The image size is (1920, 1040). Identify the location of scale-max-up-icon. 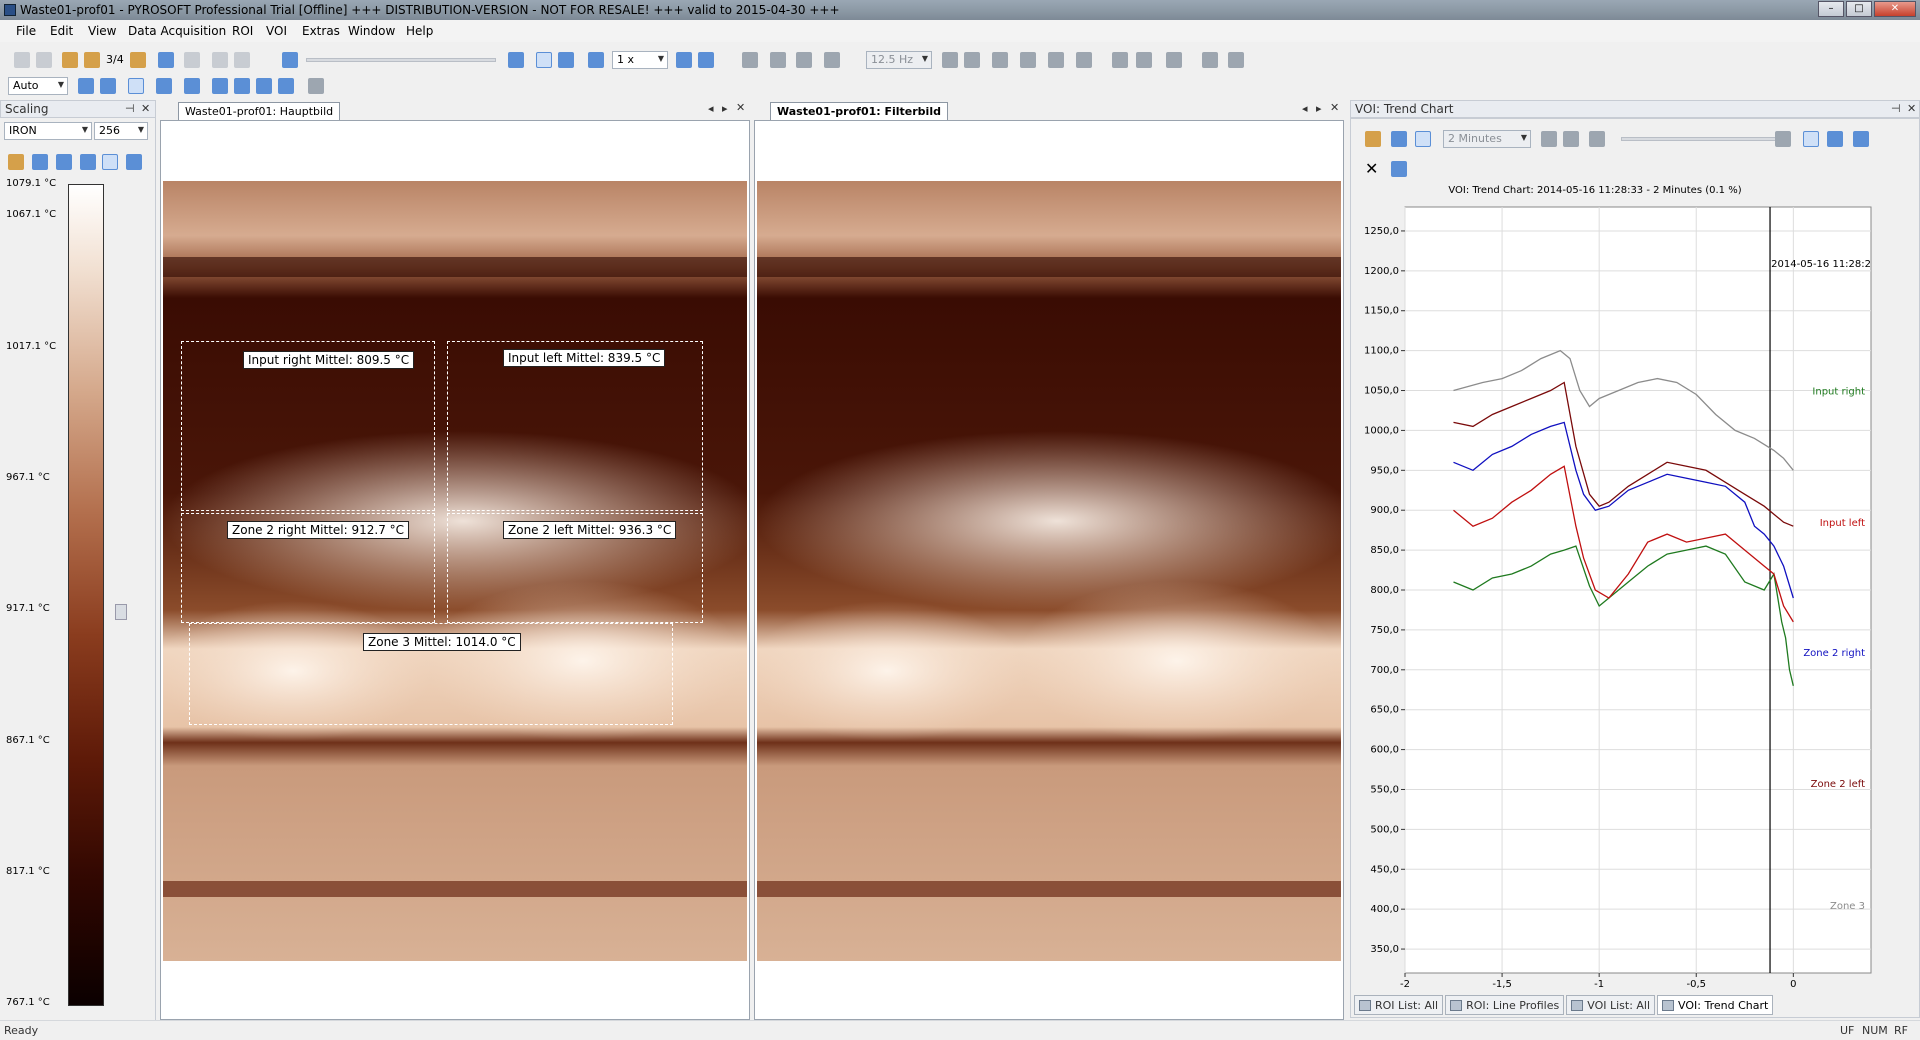
(64, 162).